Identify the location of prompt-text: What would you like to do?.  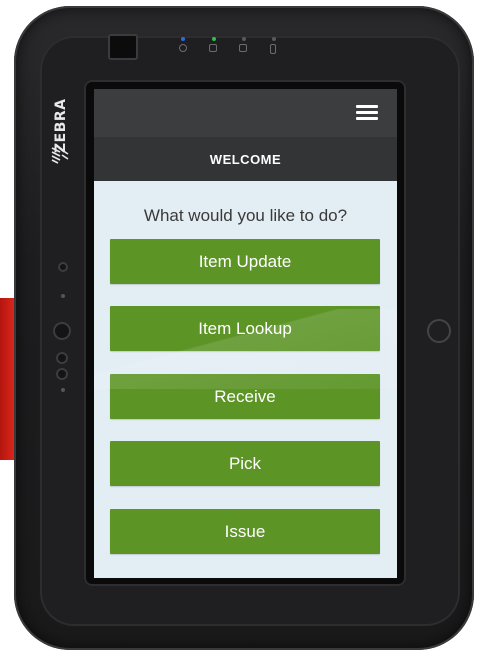
(245, 215).